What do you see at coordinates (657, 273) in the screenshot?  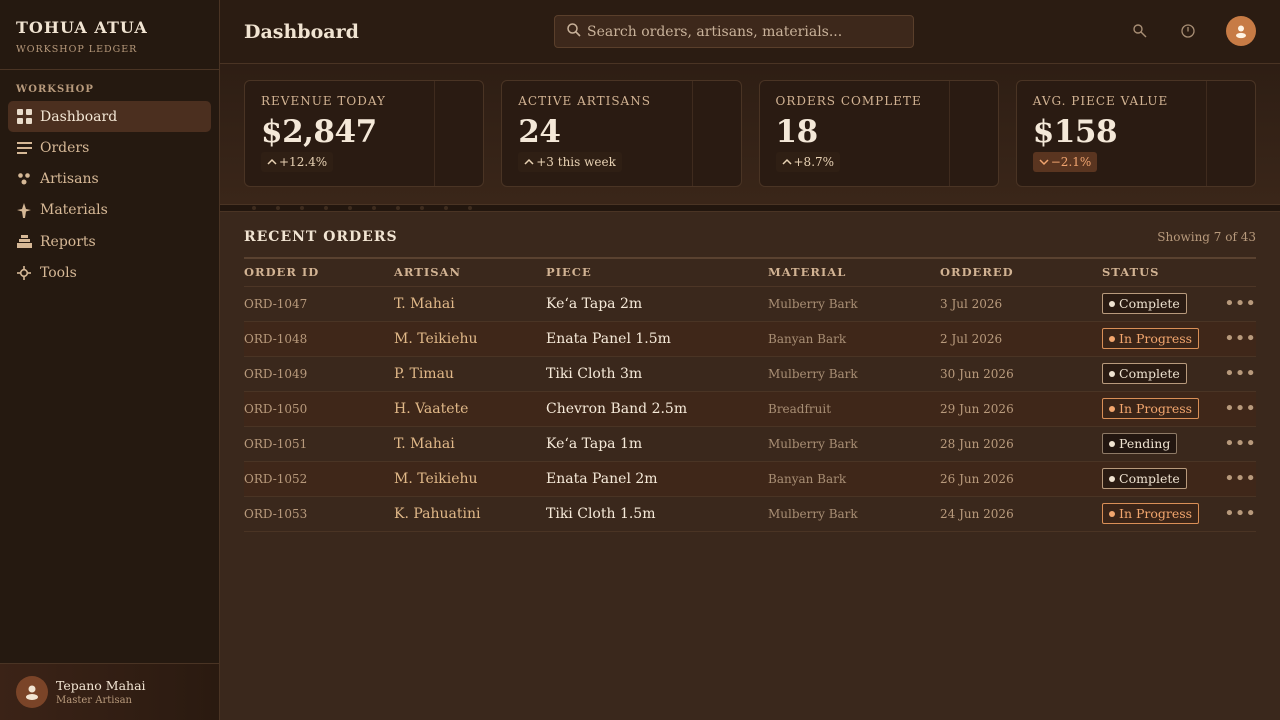 I see `column-header: PIECE` at bounding box center [657, 273].